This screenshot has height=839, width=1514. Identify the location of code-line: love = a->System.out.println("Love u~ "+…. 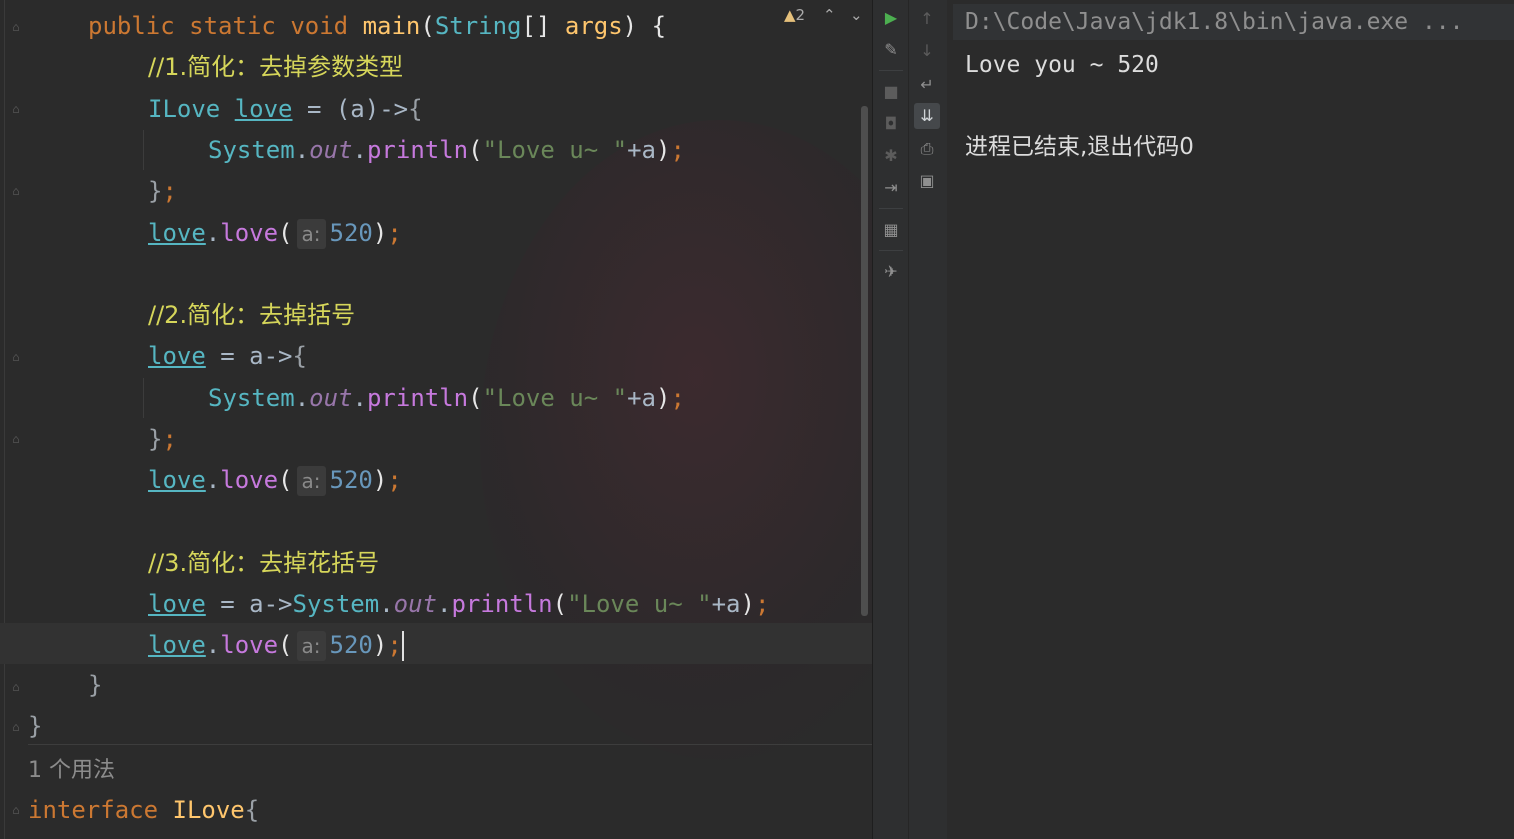
(458, 604).